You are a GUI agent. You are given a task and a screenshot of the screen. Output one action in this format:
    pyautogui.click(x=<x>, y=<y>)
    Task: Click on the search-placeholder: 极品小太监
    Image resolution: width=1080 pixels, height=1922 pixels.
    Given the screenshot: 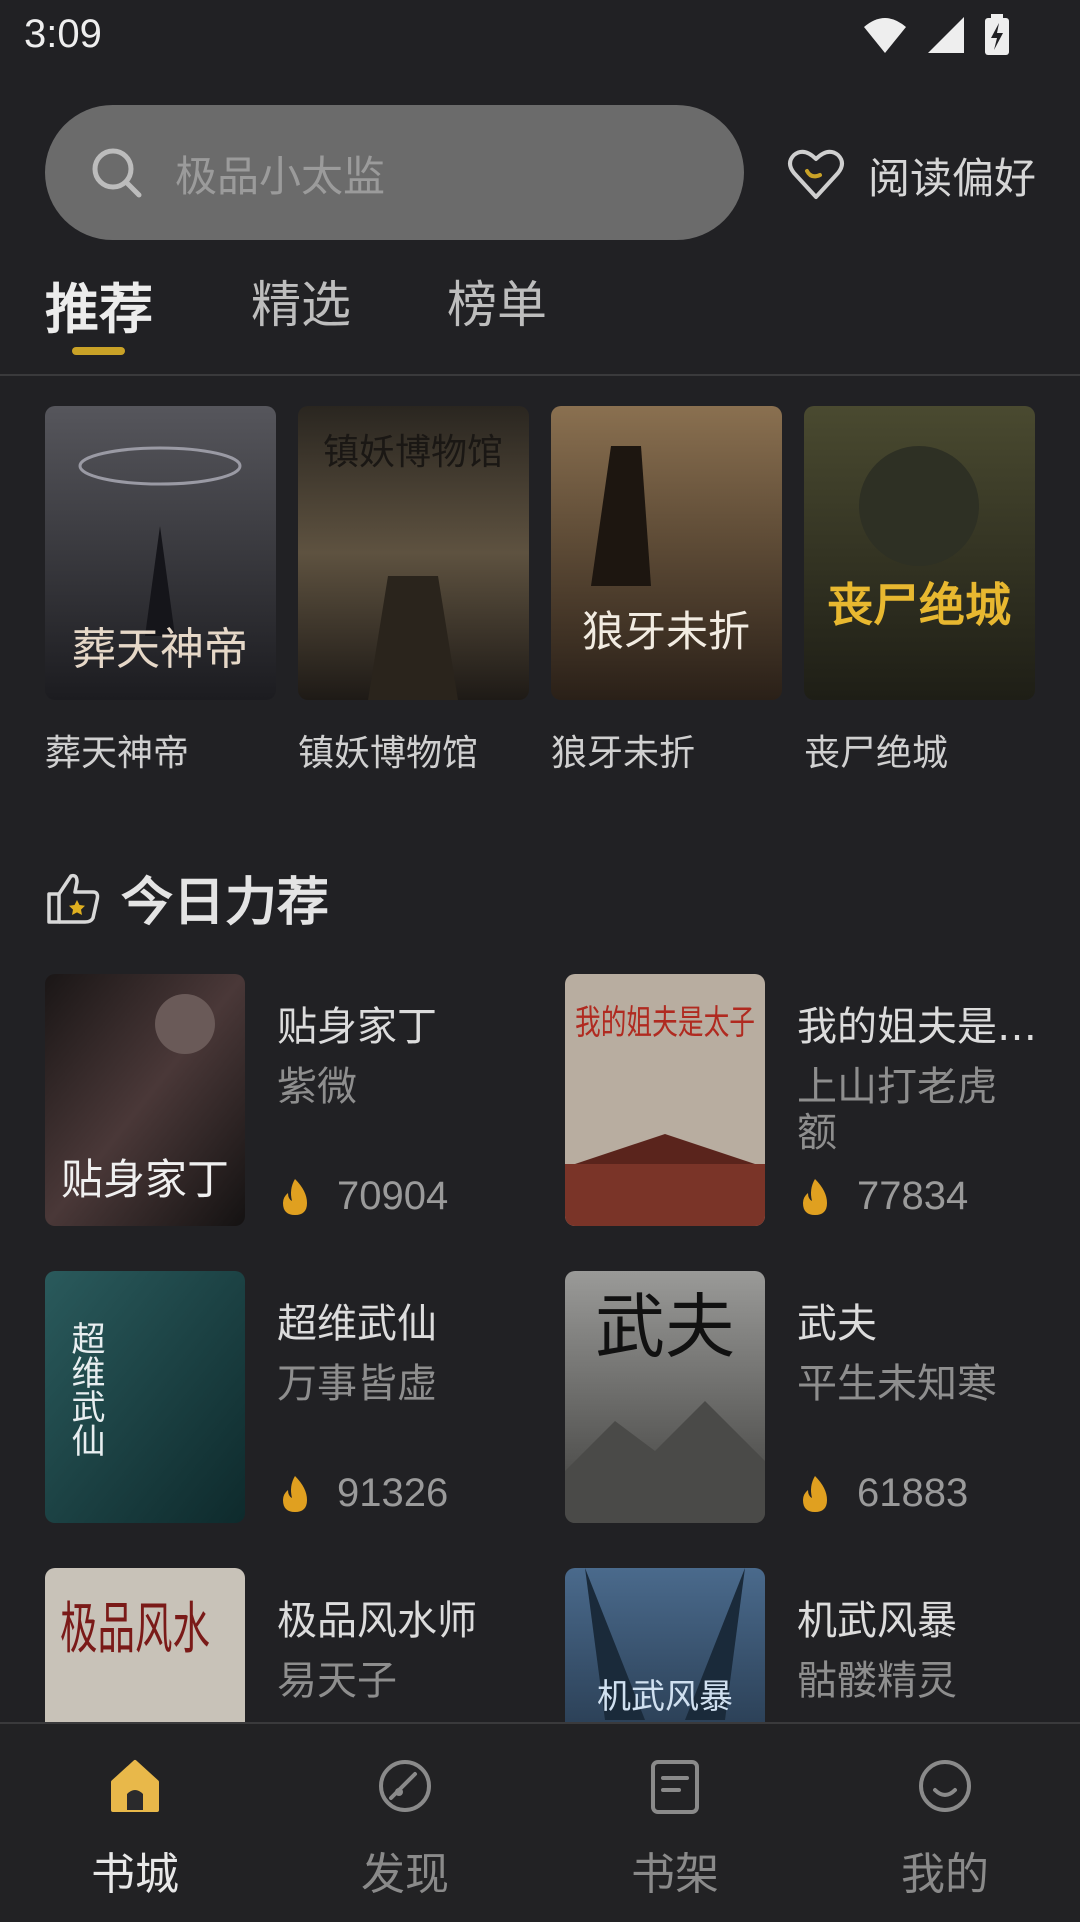 What is the action you would take?
    pyautogui.click(x=280, y=176)
    